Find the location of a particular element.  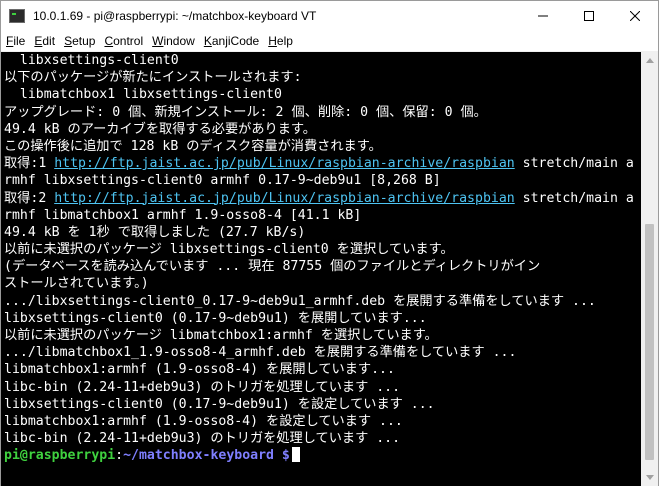

terminal-line: 49.4 kB のアーカイブを取得する必要があります。 is located at coordinates (322, 129).